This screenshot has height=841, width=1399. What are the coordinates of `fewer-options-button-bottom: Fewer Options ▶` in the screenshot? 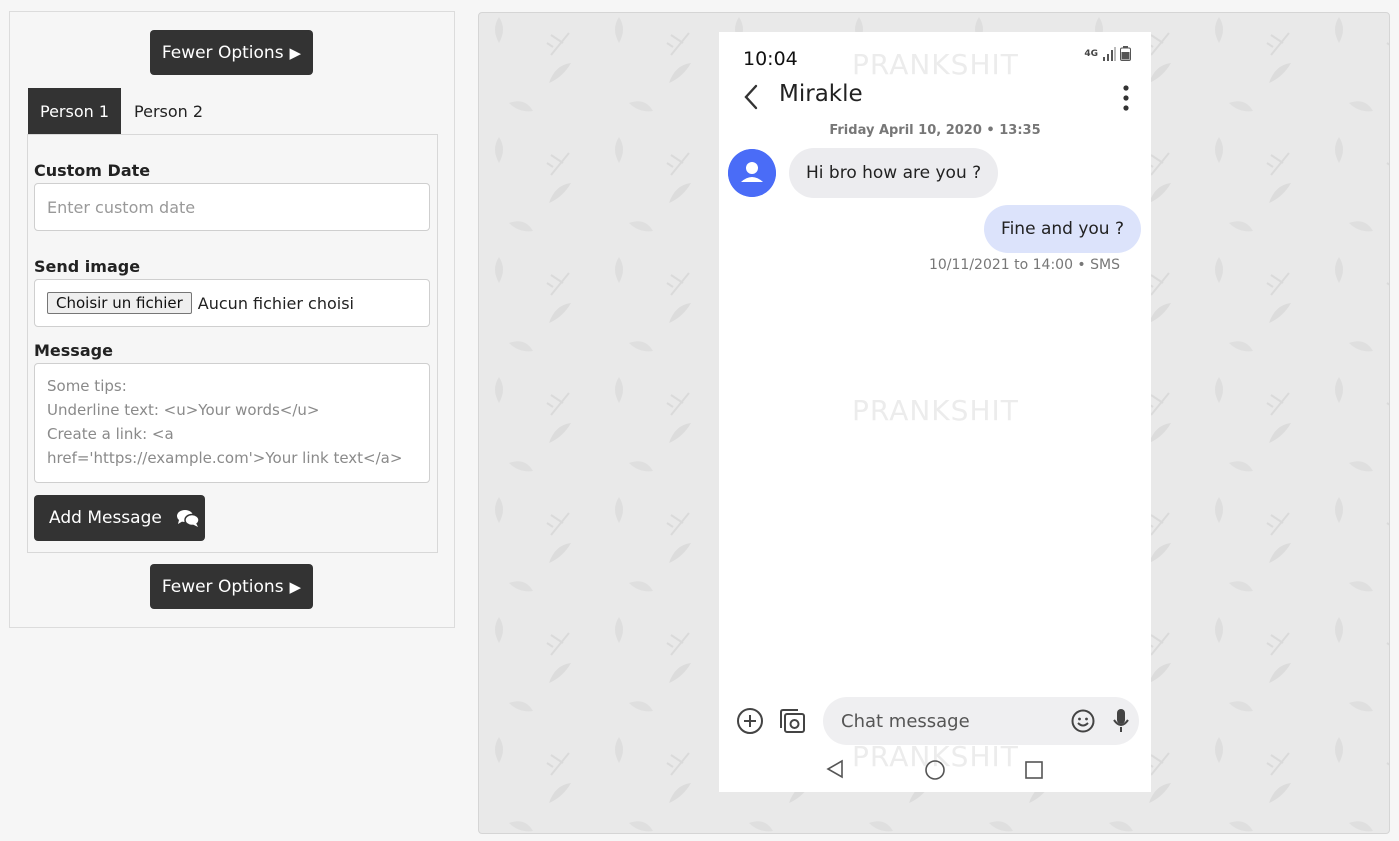 It's located at (231, 586).